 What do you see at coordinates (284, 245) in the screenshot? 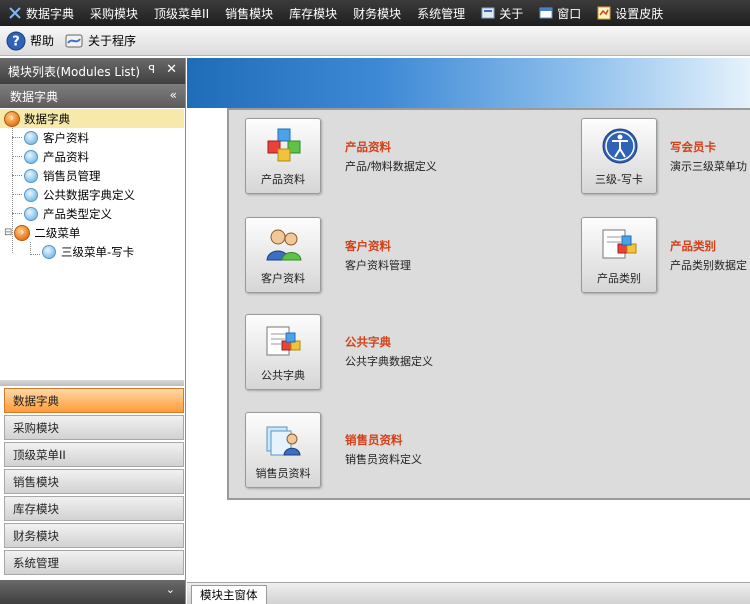
I see `users-icon` at bounding box center [284, 245].